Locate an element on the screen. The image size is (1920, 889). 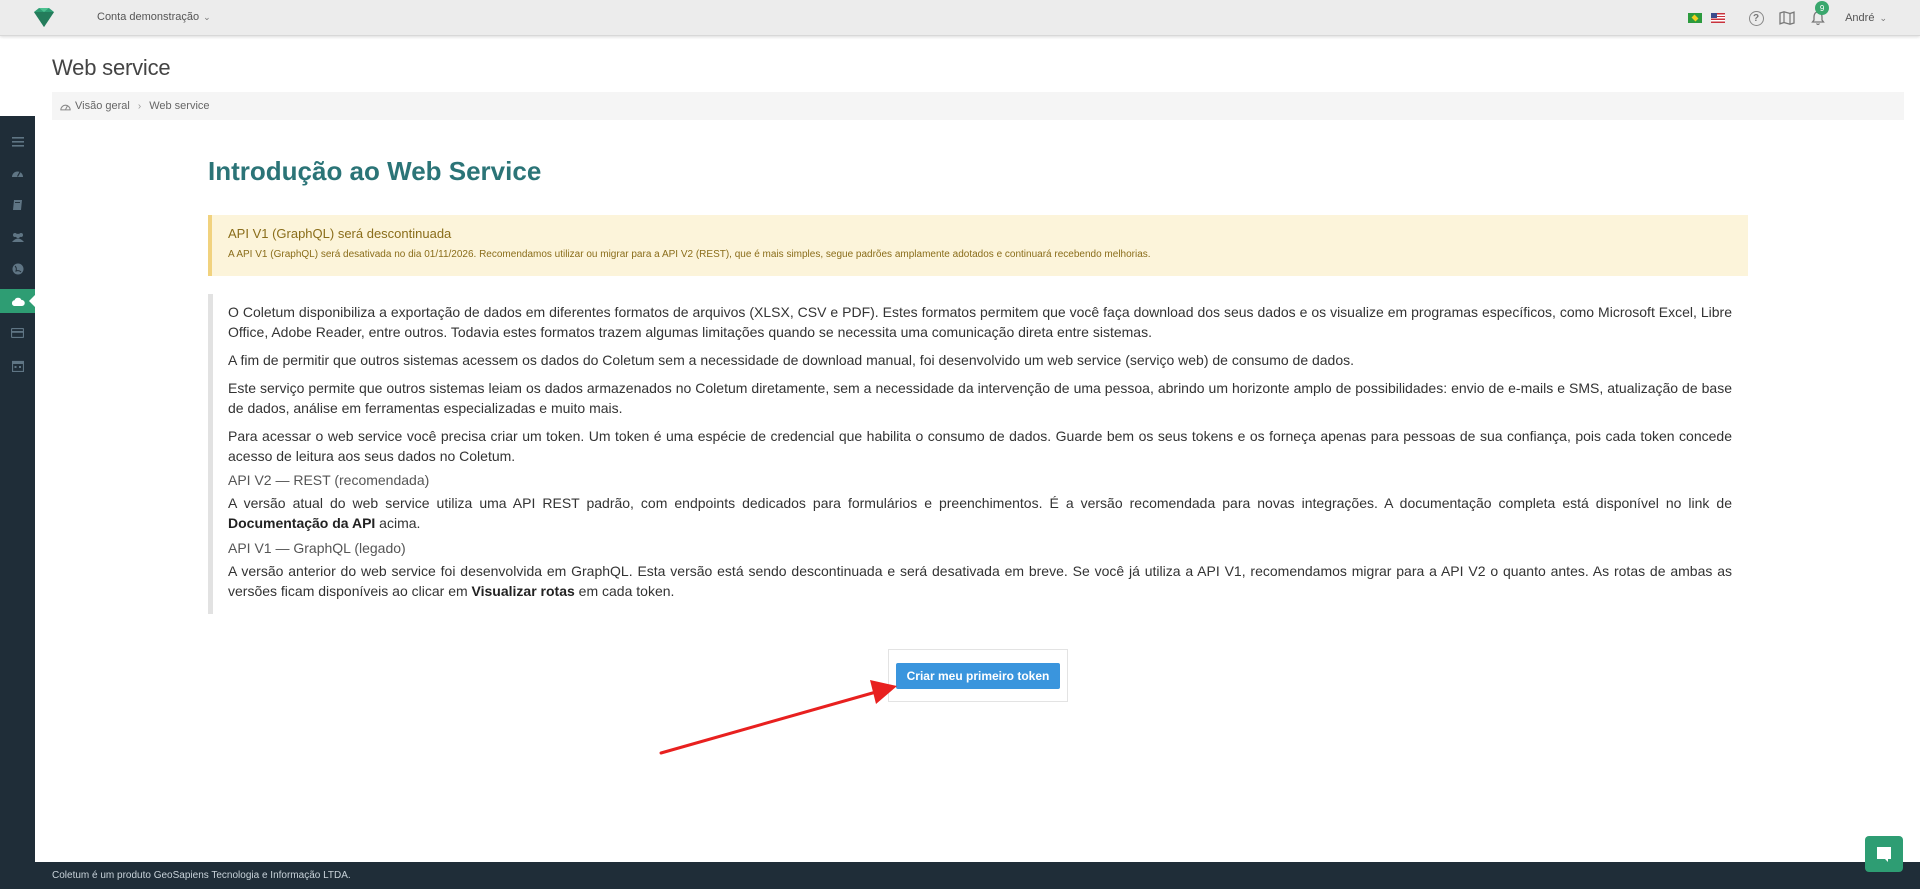
cta-container: Criar meu primeiro token is located at coordinates (978, 675).